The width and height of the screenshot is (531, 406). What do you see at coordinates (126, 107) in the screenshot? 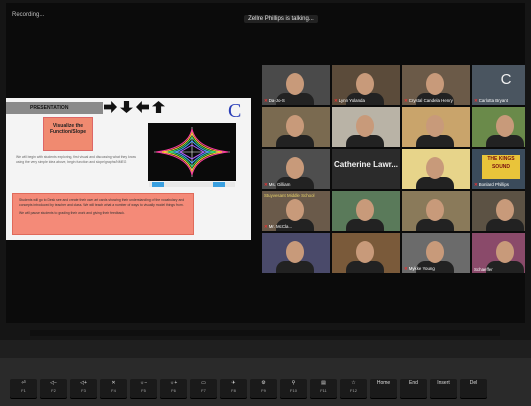
I see `arrow-down-icon` at bounding box center [126, 107].